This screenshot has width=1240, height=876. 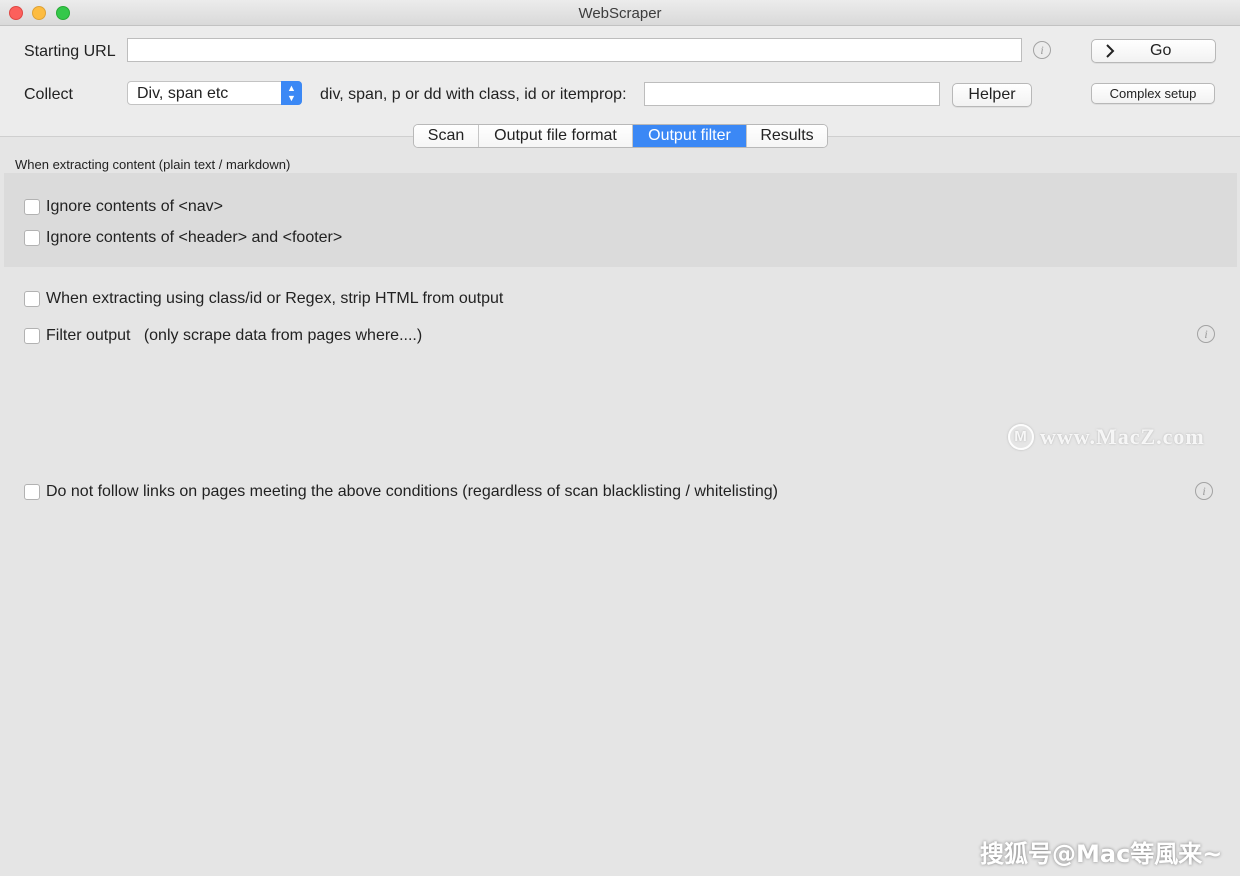 I want to click on filter-output-checkbox, so click(x=32, y=336).